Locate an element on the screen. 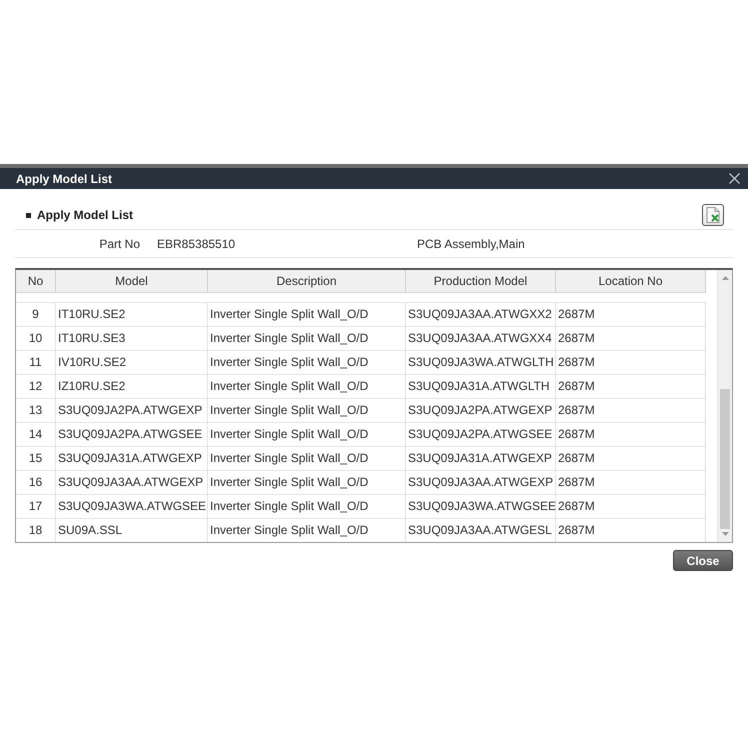 The height and width of the screenshot is (748, 748). table-cell: 14 is located at coordinates (36, 434).